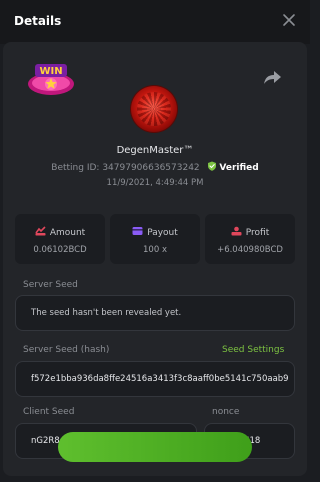 The width and height of the screenshot is (320, 482). What do you see at coordinates (50, 285) in the screenshot?
I see `server-seed-label: Server Seed` at bounding box center [50, 285].